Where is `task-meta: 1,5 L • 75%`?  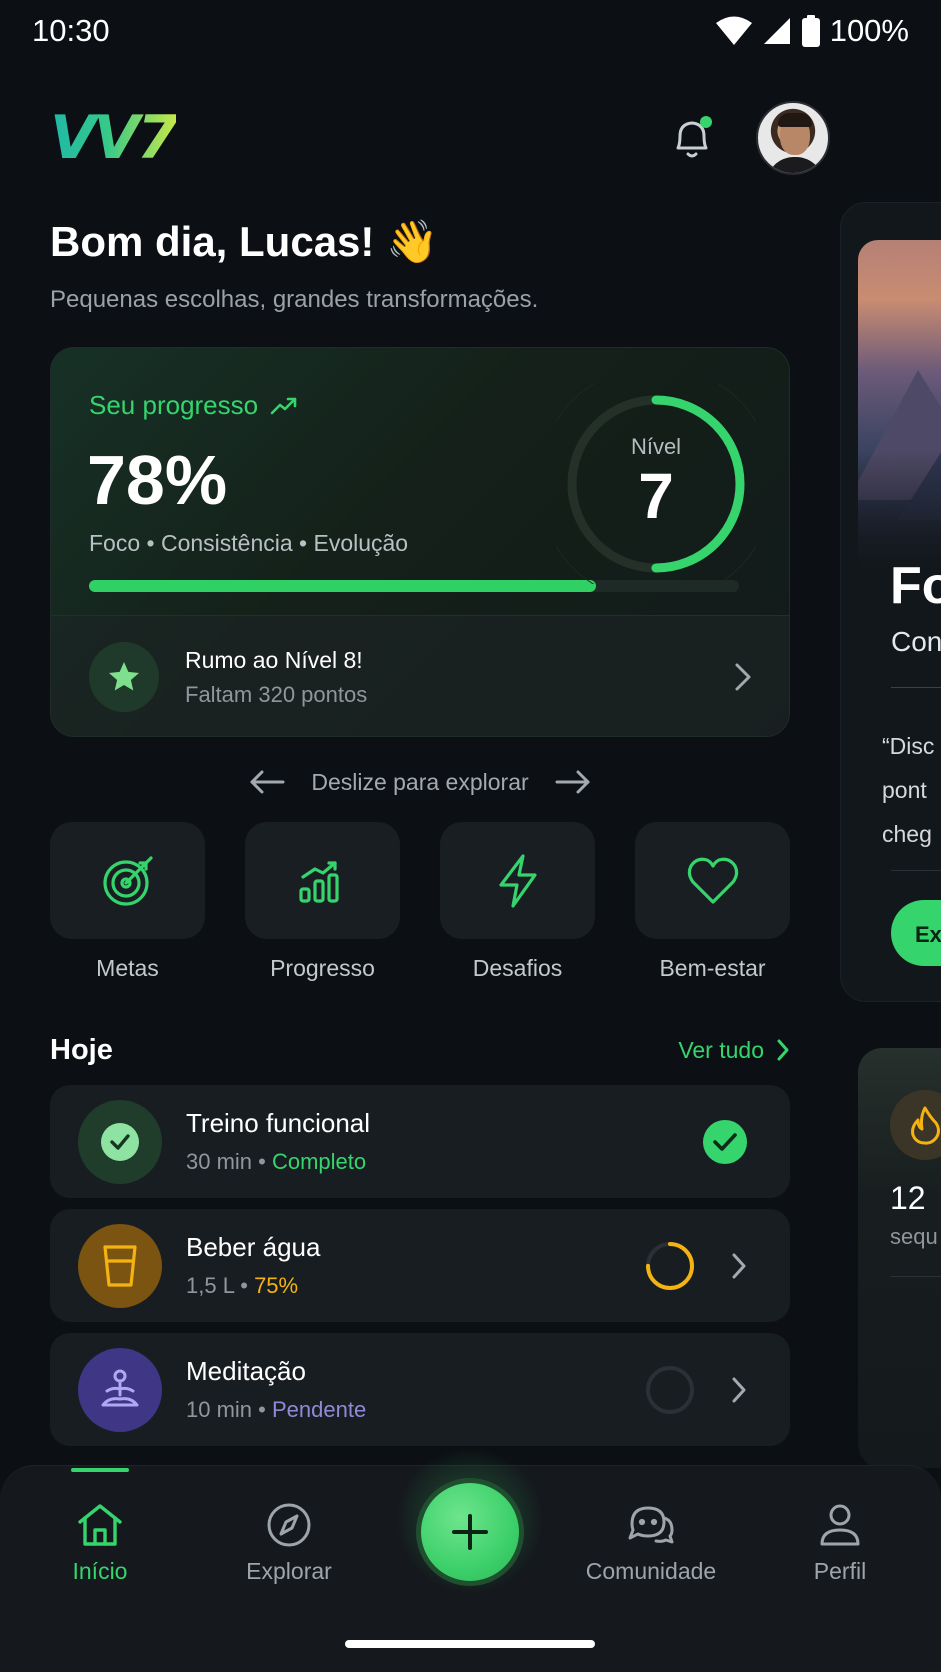 task-meta: 1,5 L • 75% is located at coordinates (415, 1286).